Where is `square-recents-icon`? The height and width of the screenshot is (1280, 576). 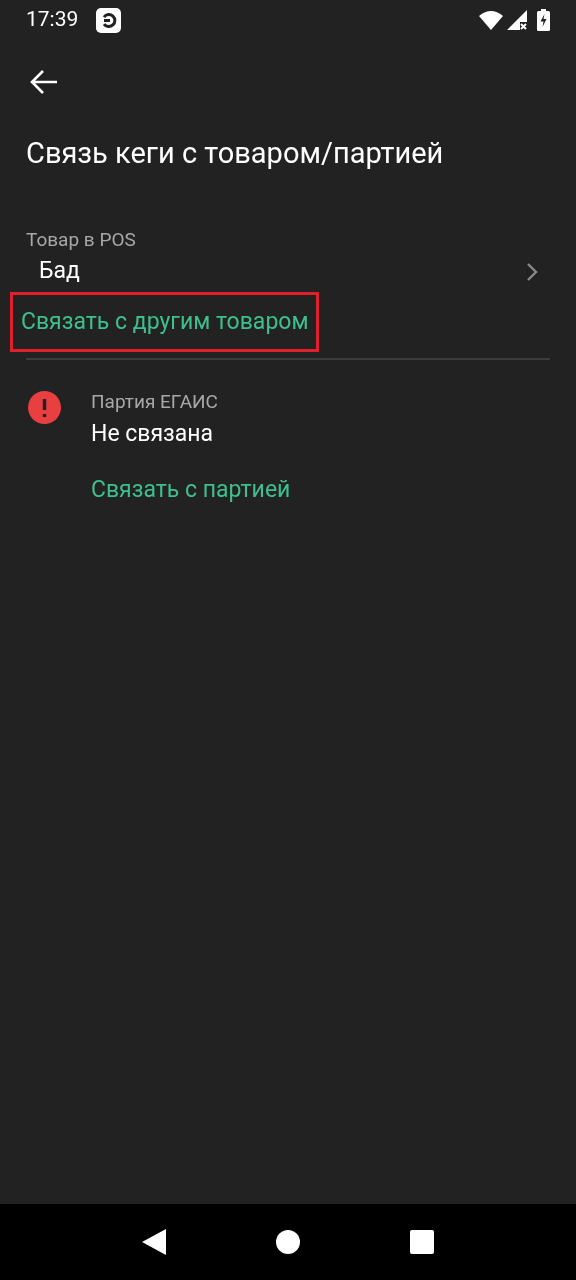 square-recents-icon is located at coordinates (422, 1242).